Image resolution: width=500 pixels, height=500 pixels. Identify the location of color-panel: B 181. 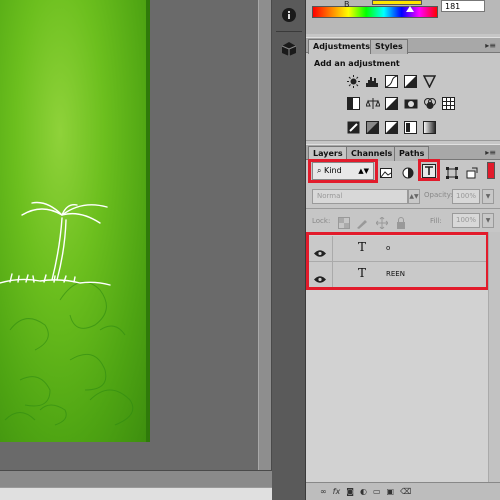
(403, 17).